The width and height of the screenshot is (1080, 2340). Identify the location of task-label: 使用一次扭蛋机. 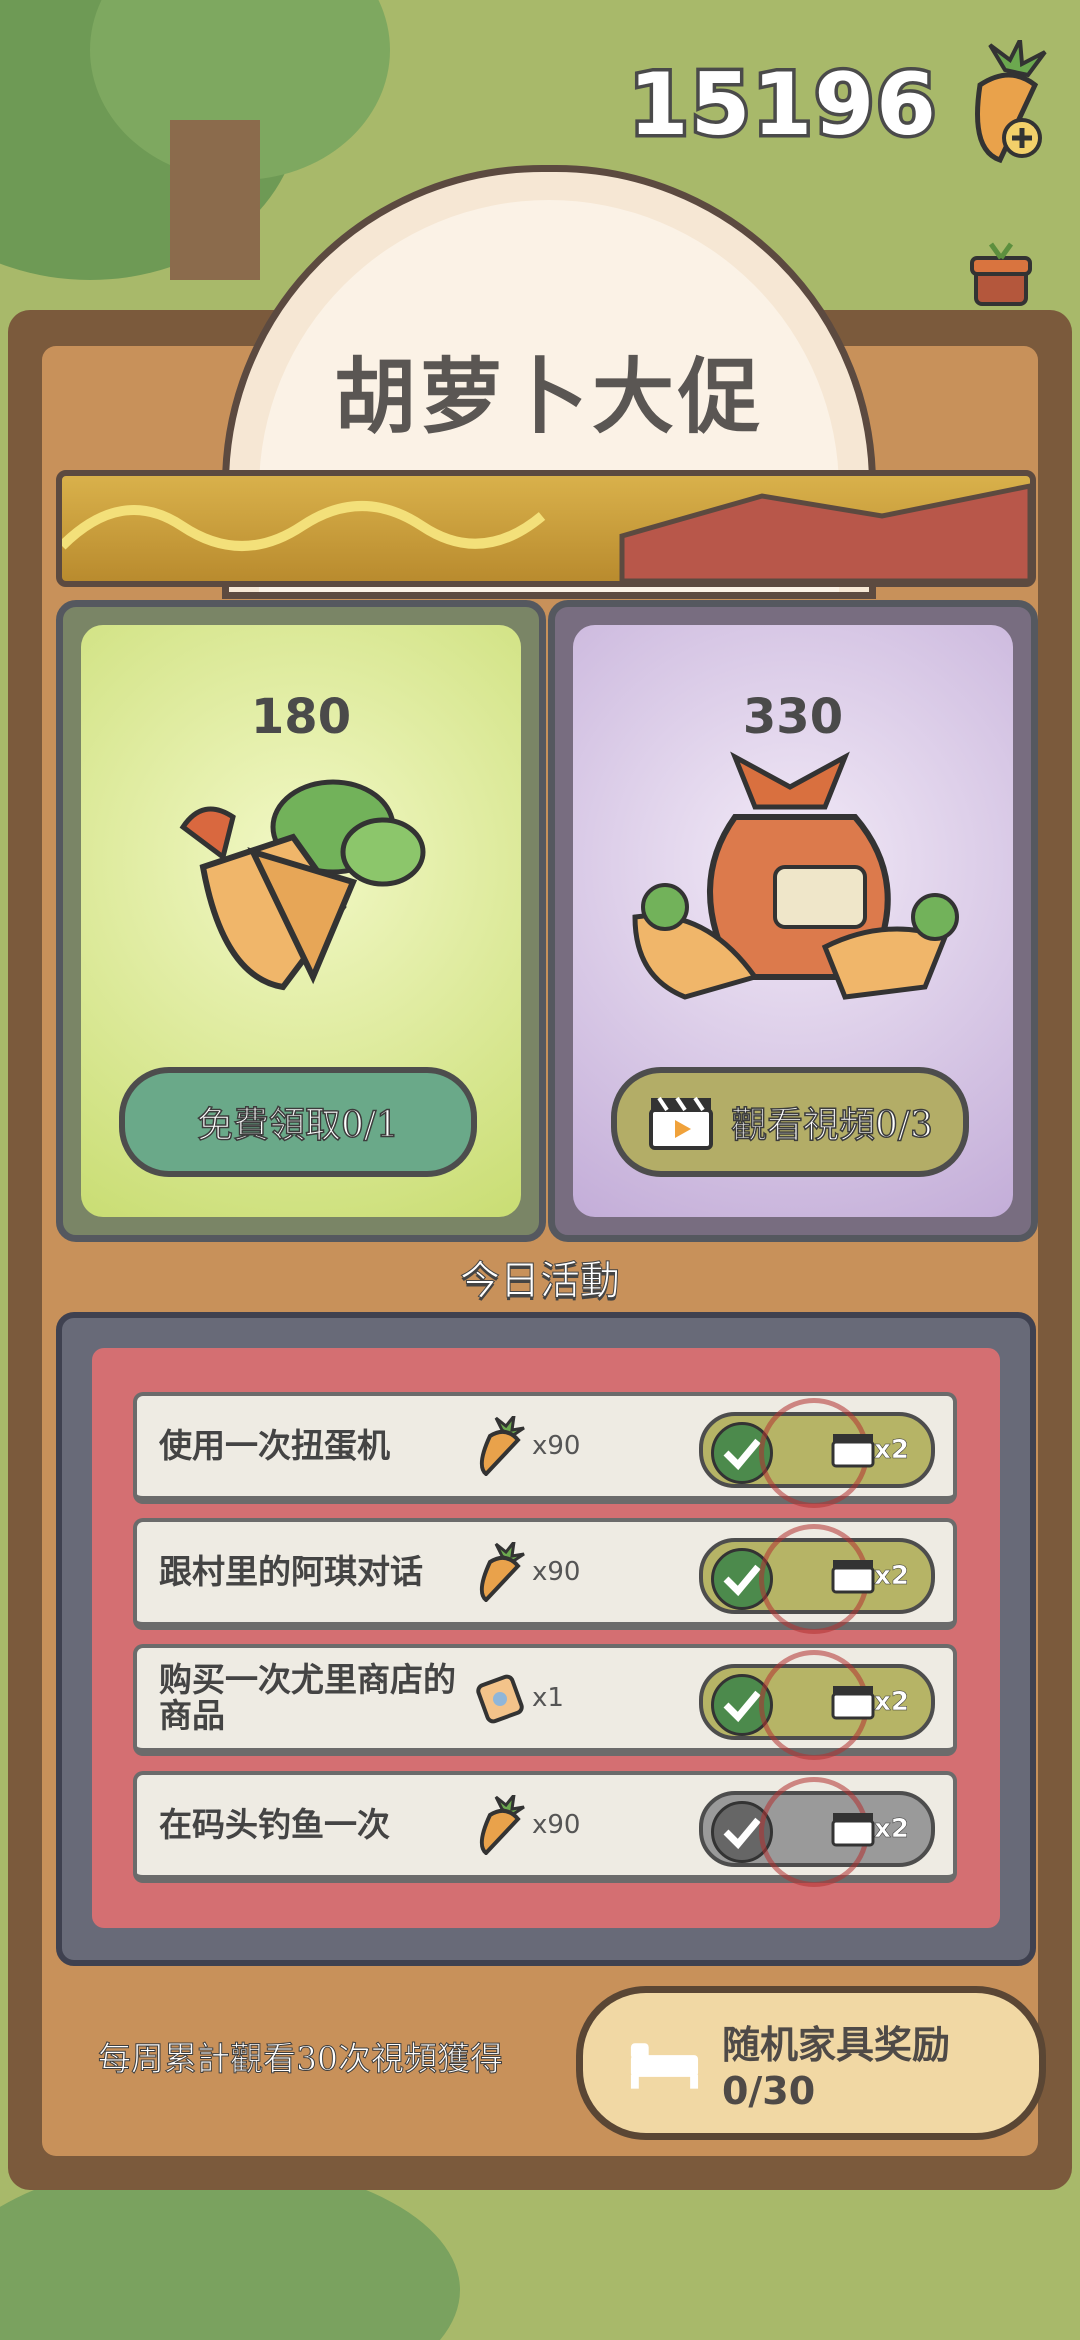
(274, 1445).